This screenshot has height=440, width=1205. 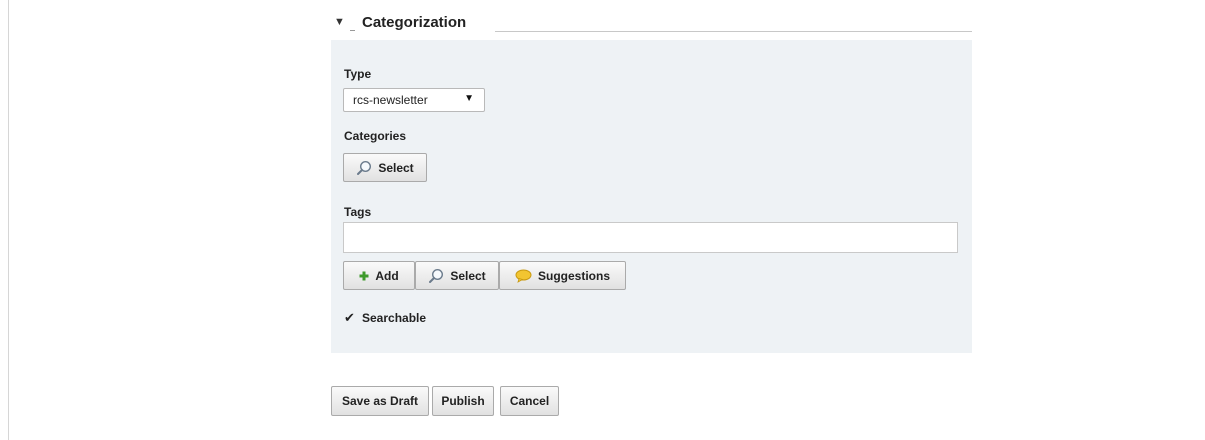 I want to click on categories-select-button: Select, so click(x=385, y=167).